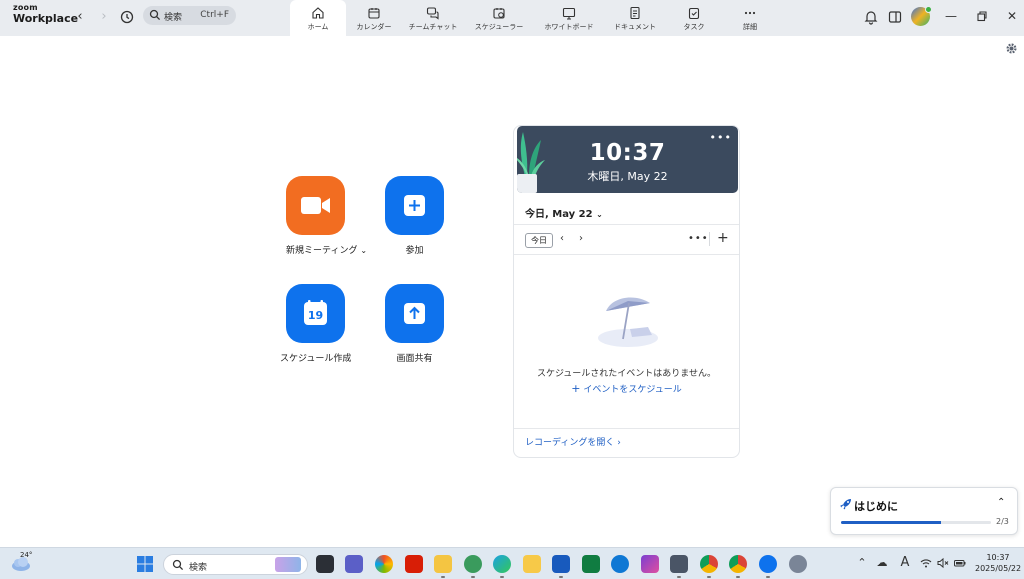 Image resolution: width=1024 pixels, height=579 pixels. Describe the element at coordinates (532, 564) in the screenshot. I see `drive-icon` at that location.